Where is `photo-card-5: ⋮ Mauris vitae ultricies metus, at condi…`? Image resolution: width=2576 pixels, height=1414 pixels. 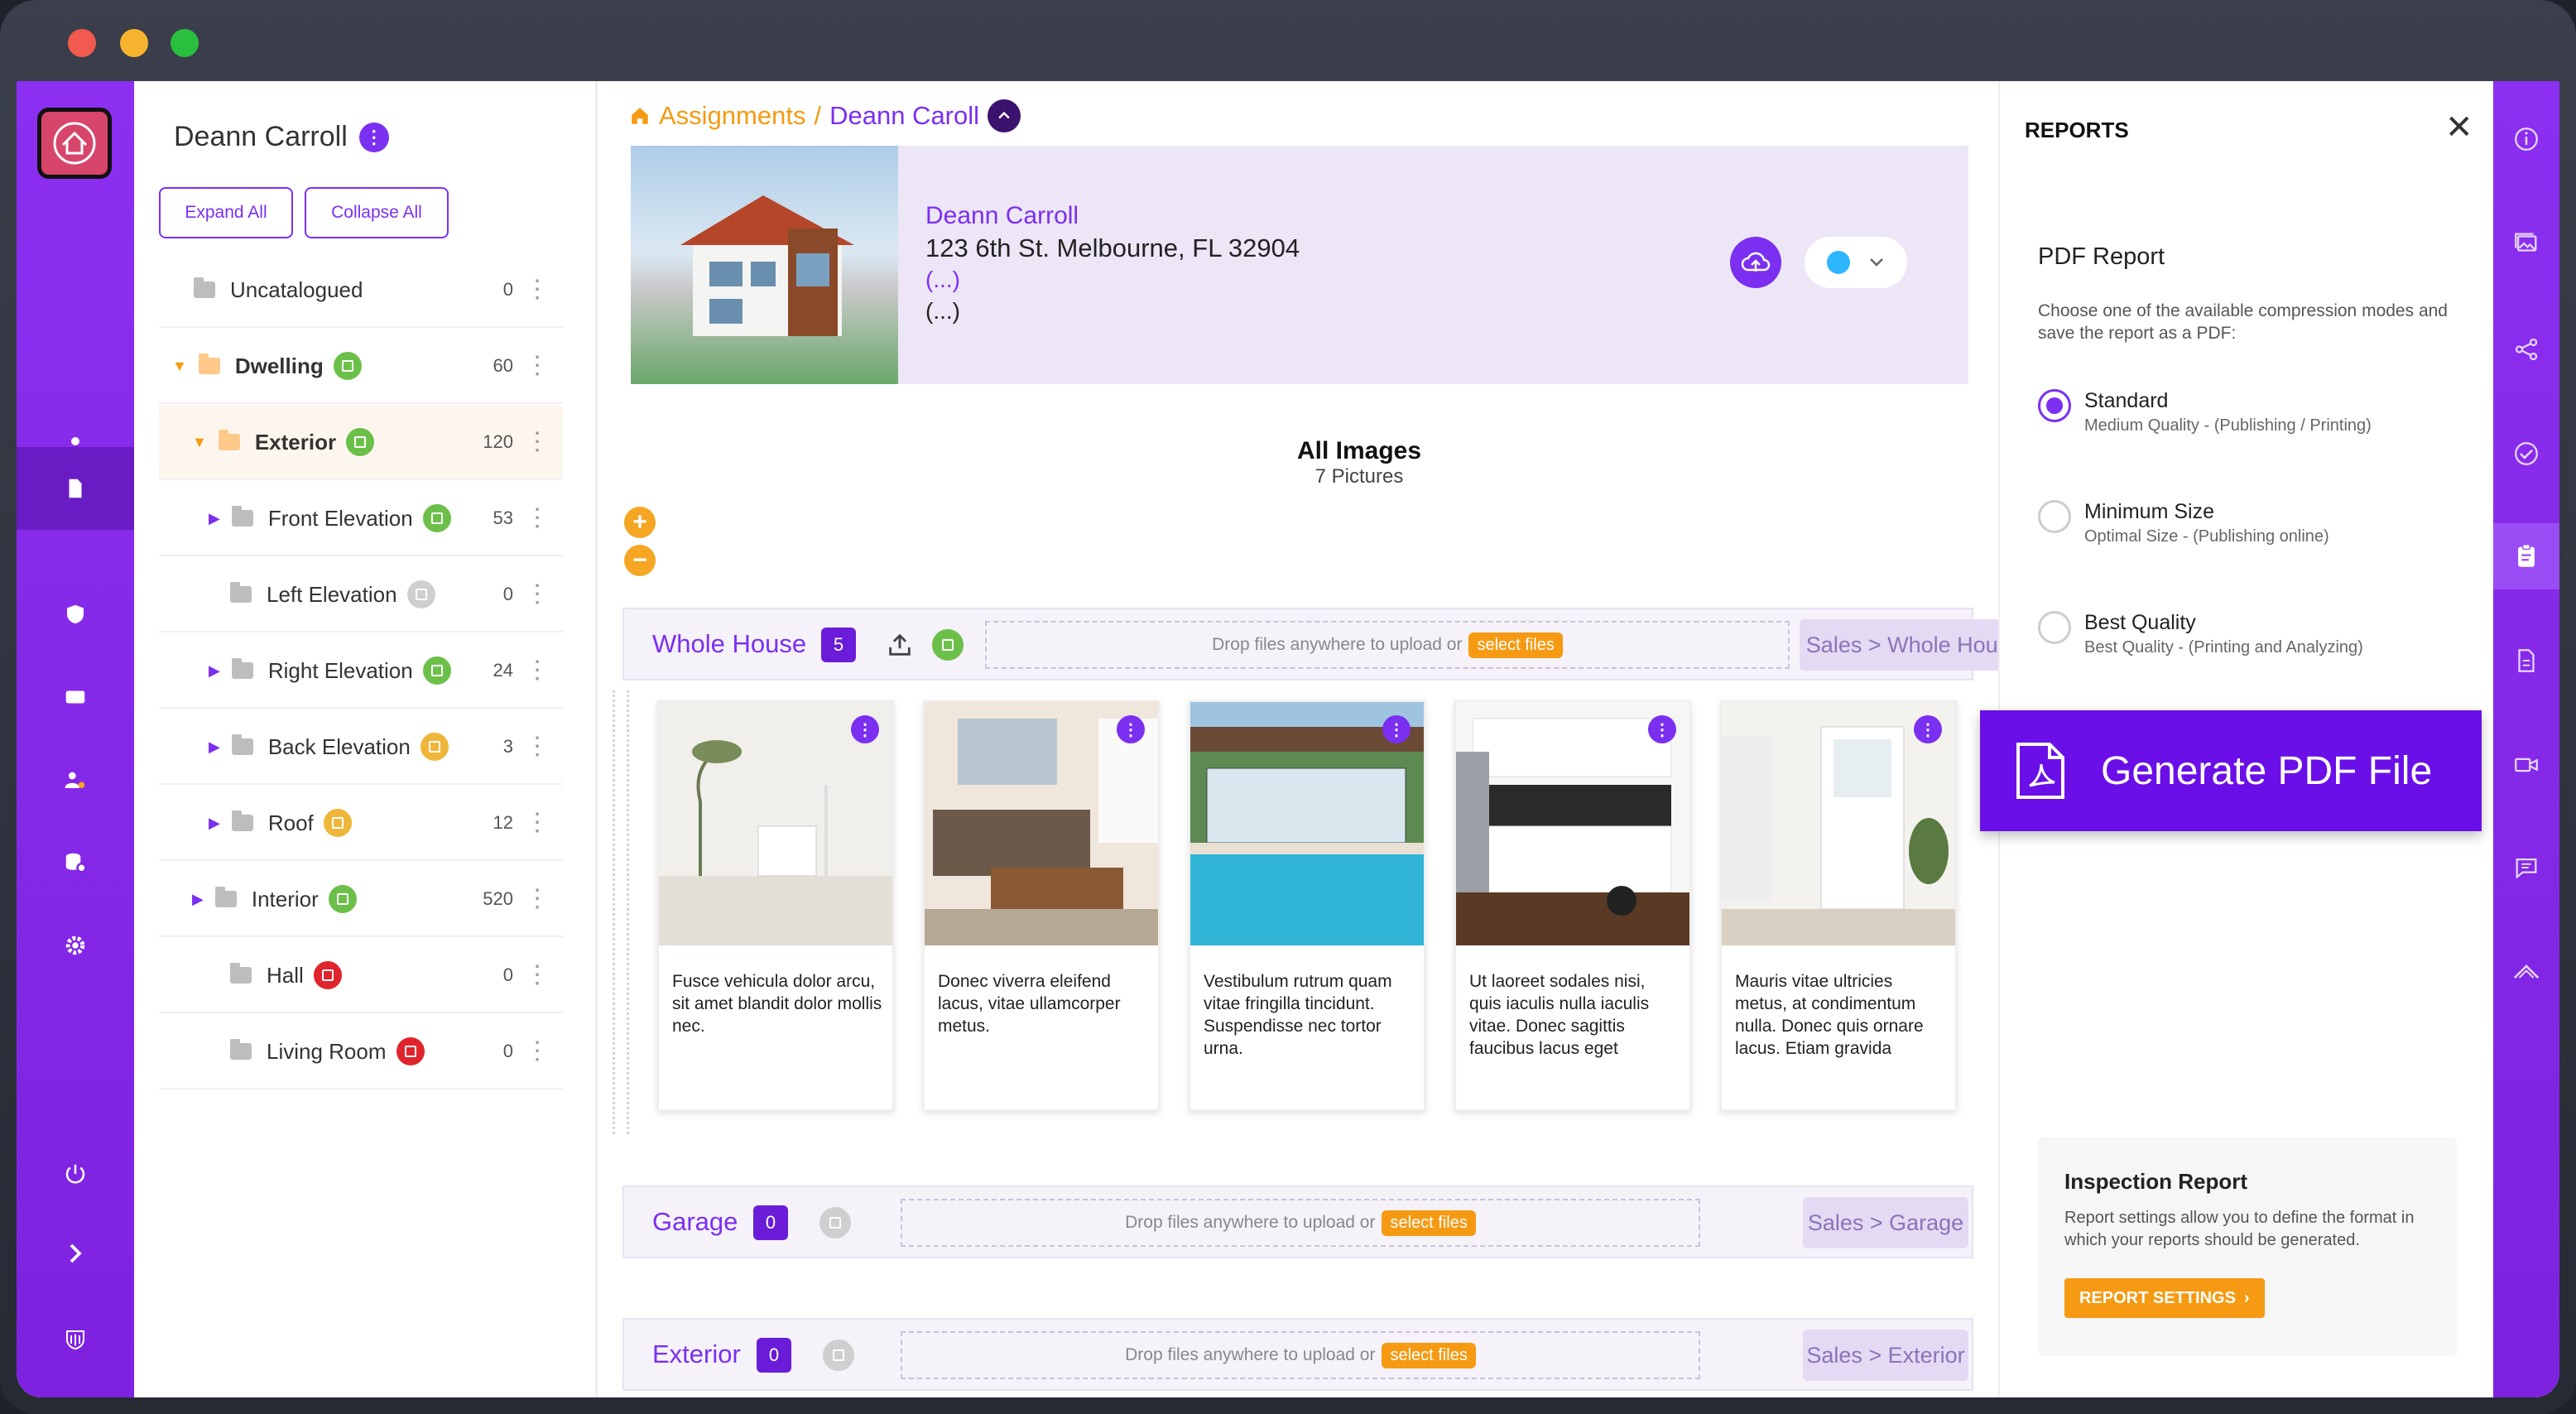 photo-card-5: ⋮ Mauris vitae ultricies metus, at condi… is located at coordinates (1838, 905).